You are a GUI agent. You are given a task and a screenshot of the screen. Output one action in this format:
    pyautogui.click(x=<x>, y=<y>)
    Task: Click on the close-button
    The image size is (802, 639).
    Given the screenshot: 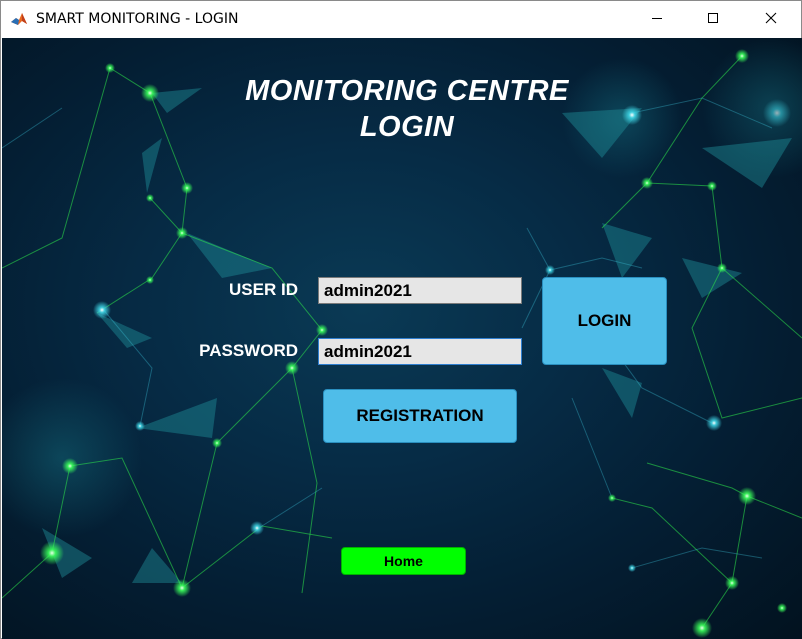 What is the action you would take?
    pyautogui.click(x=771, y=19)
    